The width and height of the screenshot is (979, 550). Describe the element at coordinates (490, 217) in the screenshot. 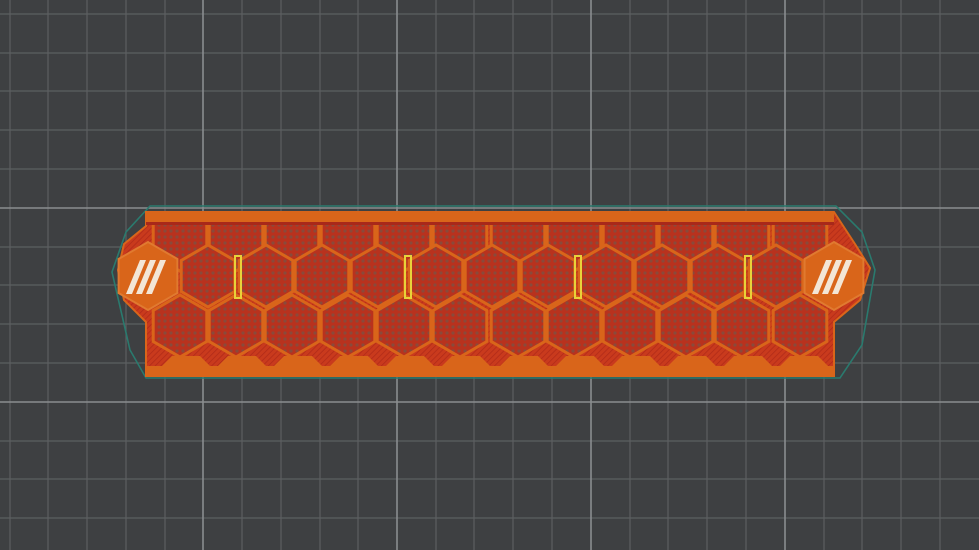

I see `top-rail` at that location.